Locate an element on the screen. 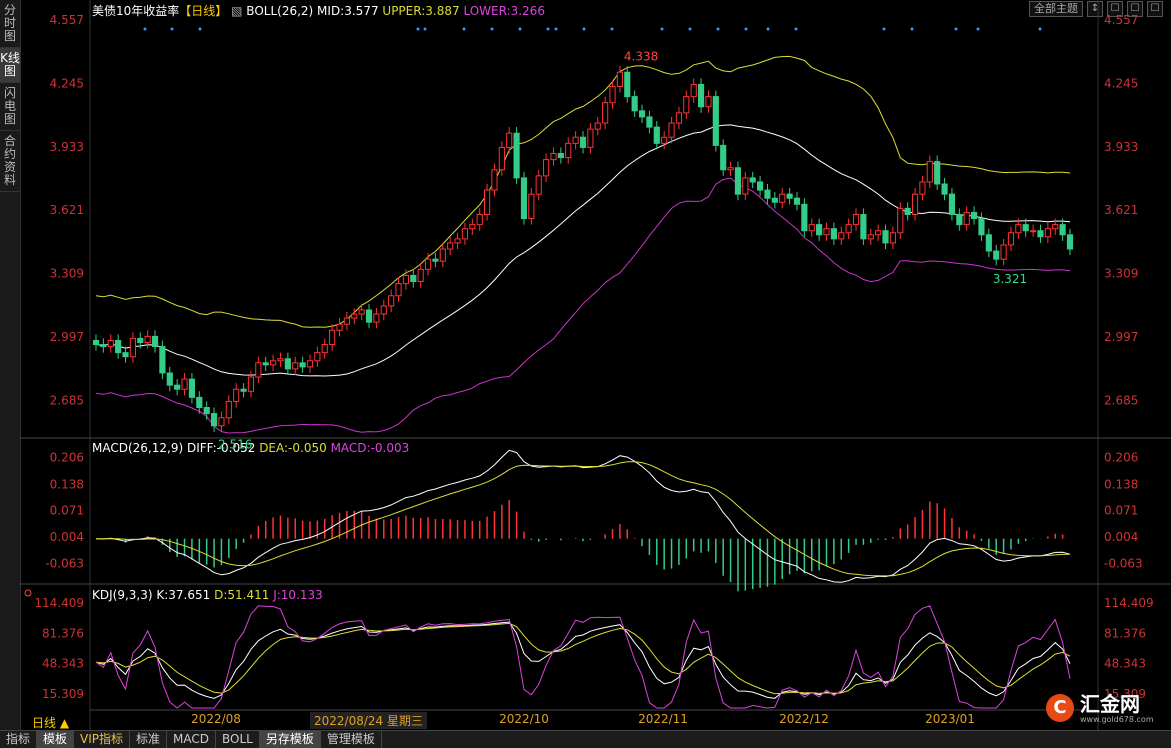 The width and height of the screenshot is (1171, 748). macd-y-tick-right: 0.138 is located at coordinates (1121, 484).